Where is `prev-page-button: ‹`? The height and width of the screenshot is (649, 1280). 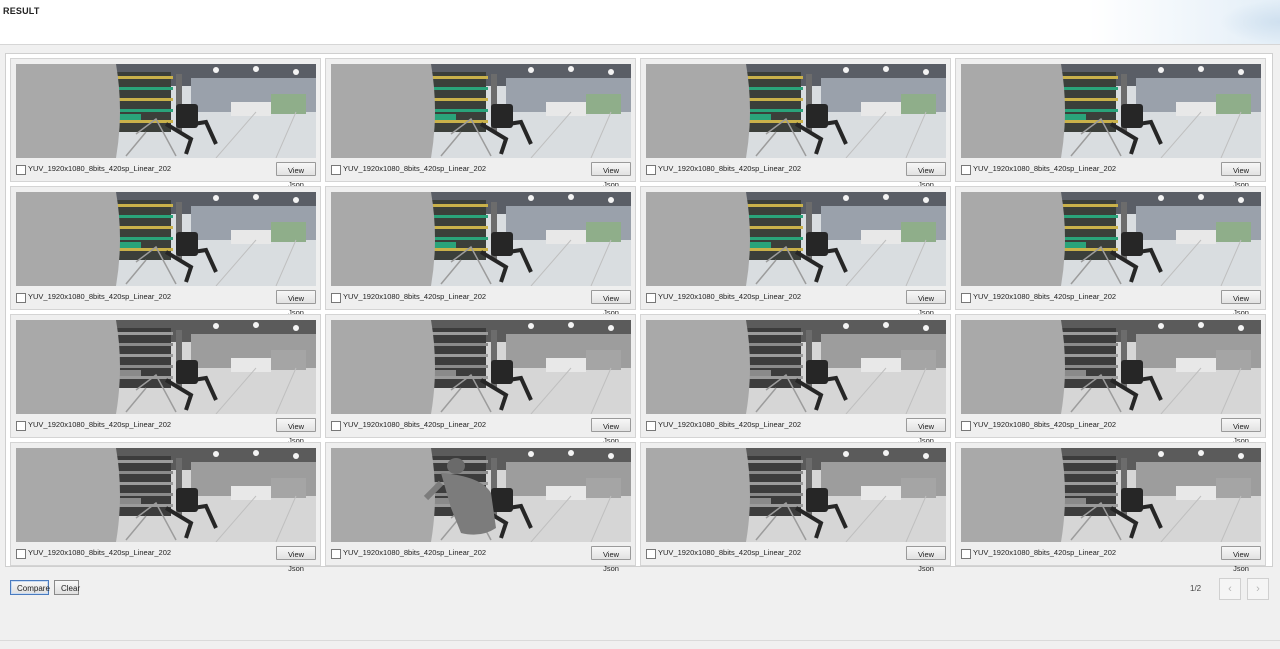 prev-page-button: ‹ is located at coordinates (1230, 589).